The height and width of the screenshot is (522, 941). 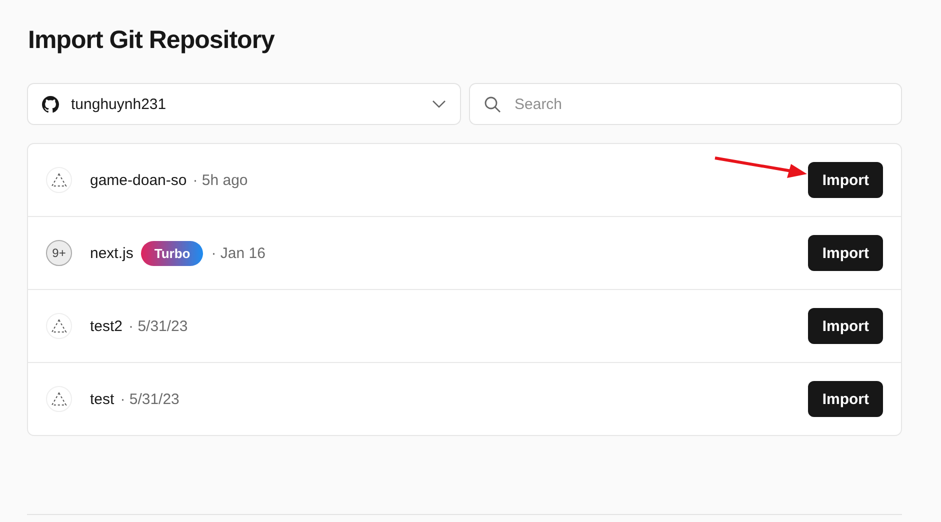 What do you see at coordinates (59, 253) in the screenshot?
I see `count-icon: 9+` at bounding box center [59, 253].